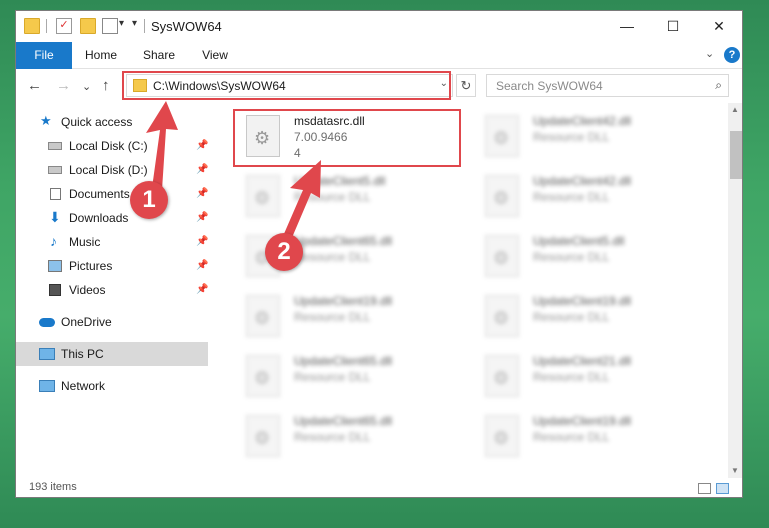 The image size is (769, 528). What do you see at coordinates (582, 121) in the screenshot?
I see `file-name: UpdateClient42.dll` at bounding box center [582, 121].